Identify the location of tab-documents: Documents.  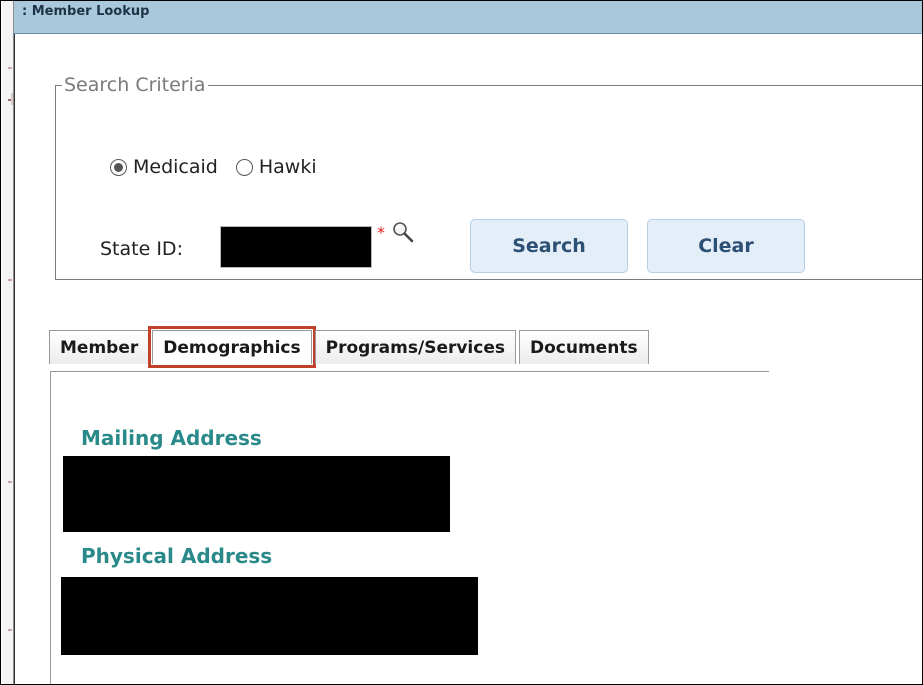
(584, 347).